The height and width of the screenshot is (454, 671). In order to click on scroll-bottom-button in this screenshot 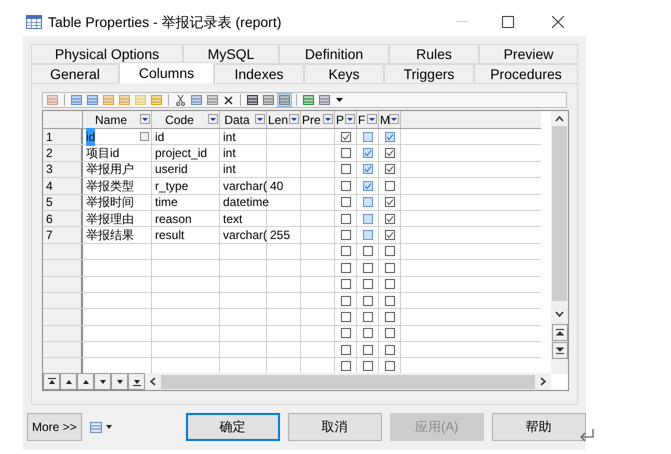, I will do `click(560, 350)`.